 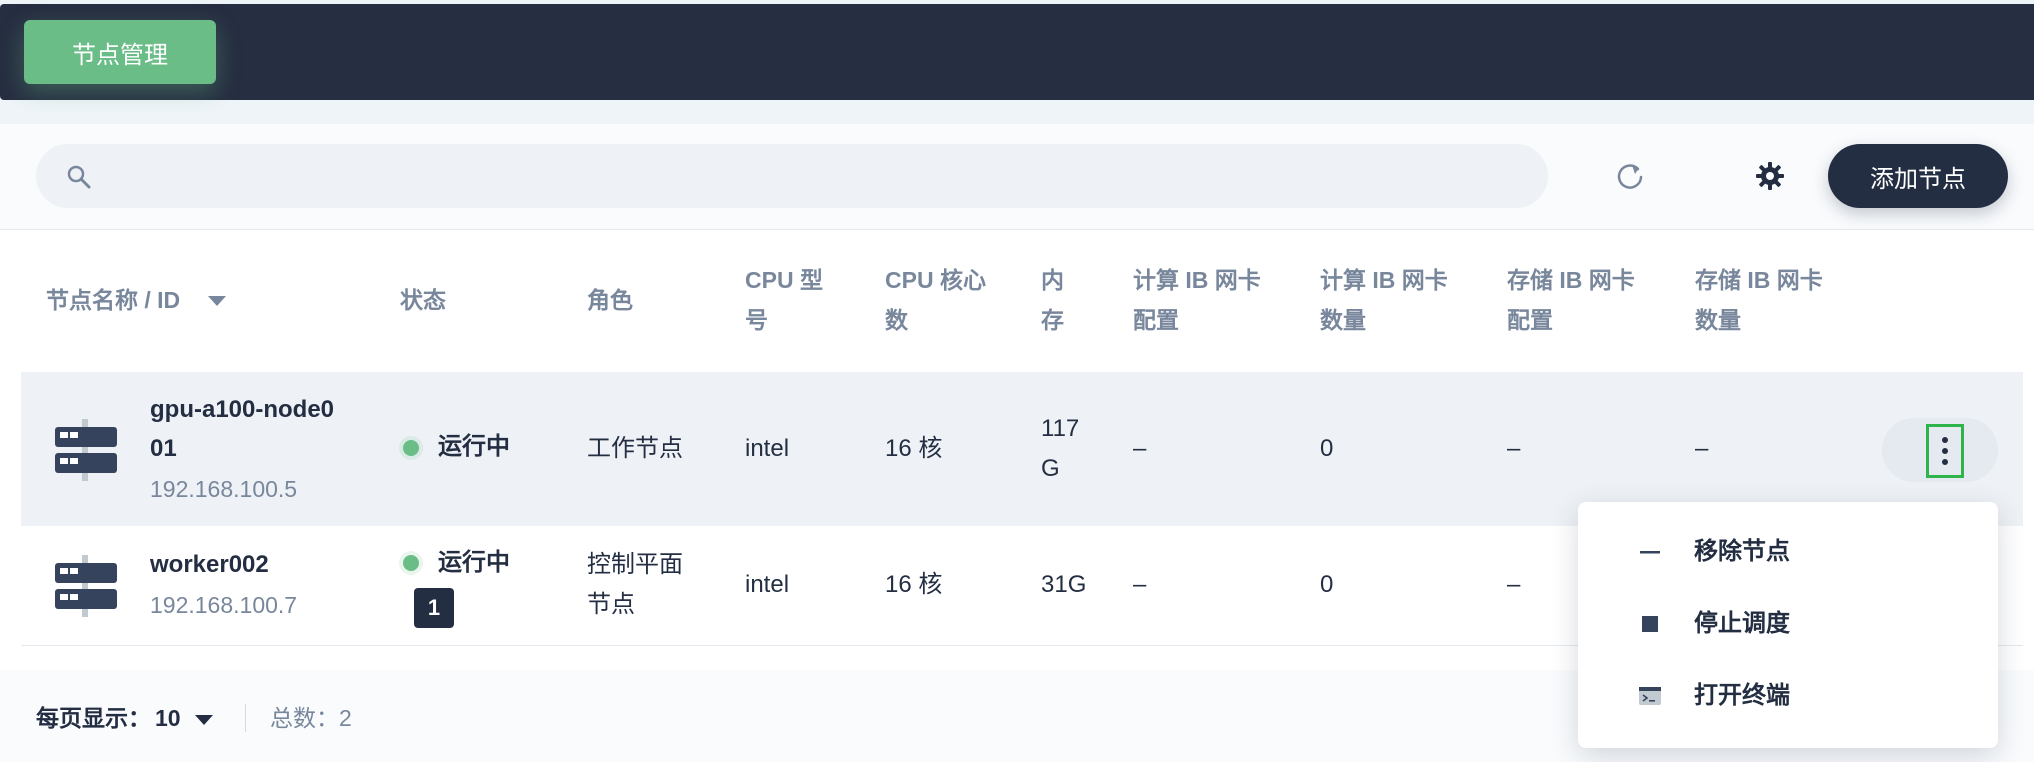 What do you see at coordinates (304, 718) in the screenshot?
I see `total-label: 总数：` at bounding box center [304, 718].